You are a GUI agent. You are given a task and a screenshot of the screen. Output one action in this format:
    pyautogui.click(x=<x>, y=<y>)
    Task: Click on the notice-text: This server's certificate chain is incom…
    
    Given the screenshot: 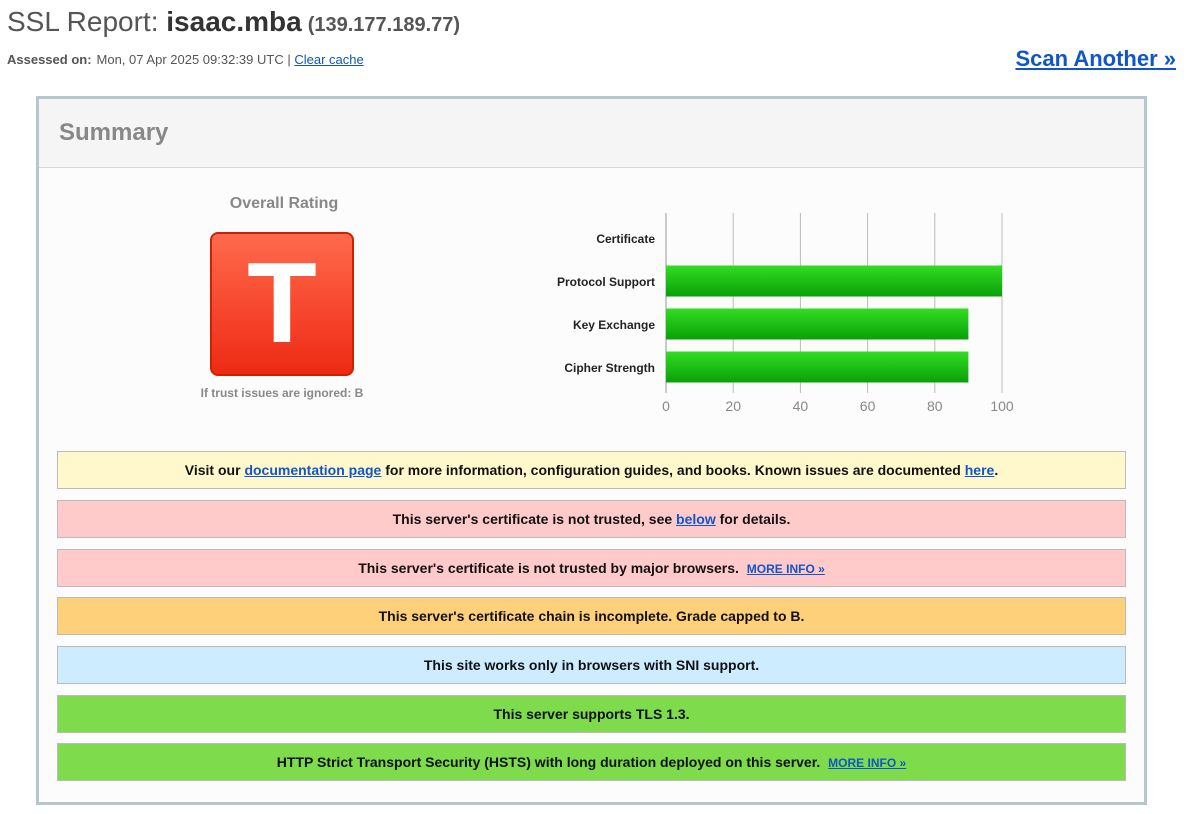 What is the action you would take?
    pyautogui.click(x=591, y=616)
    